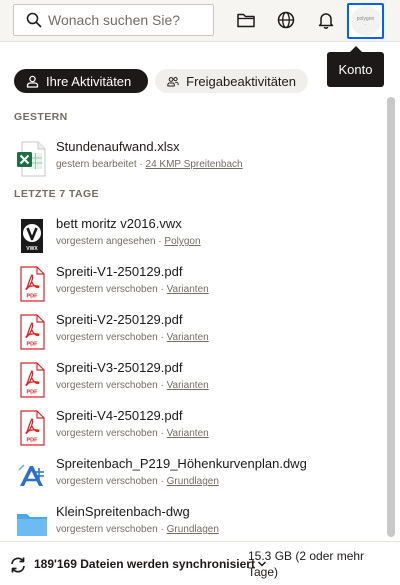 The width and height of the screenshot is (400, 585). I want to click on file-name: Spreiti-V3-250129.pdf, so click(119, 367).